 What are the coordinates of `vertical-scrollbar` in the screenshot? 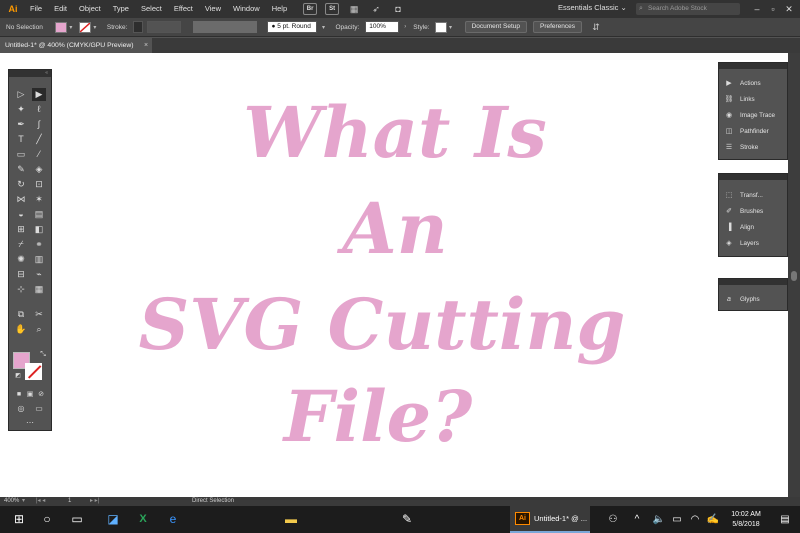 It's located at (794, 275).